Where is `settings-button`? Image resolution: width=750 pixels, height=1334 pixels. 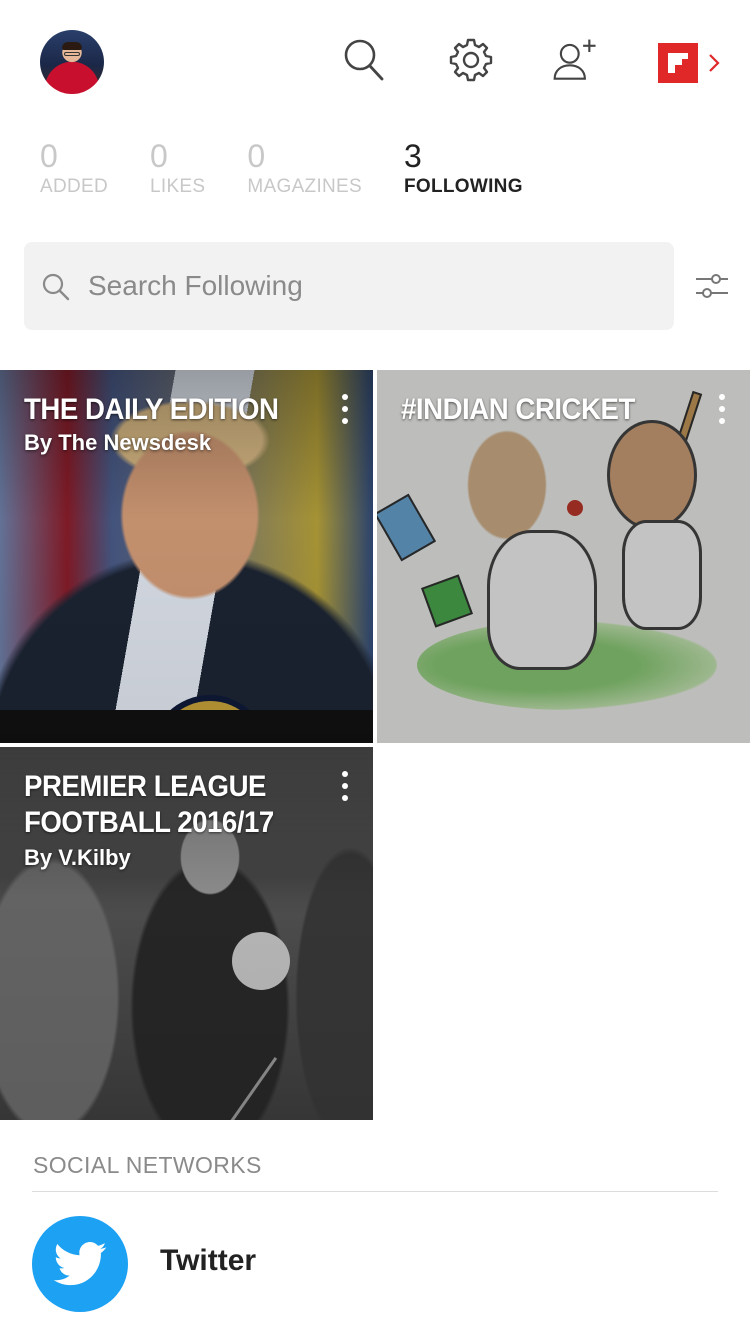
settings-button is located at coordinates (471, 60).